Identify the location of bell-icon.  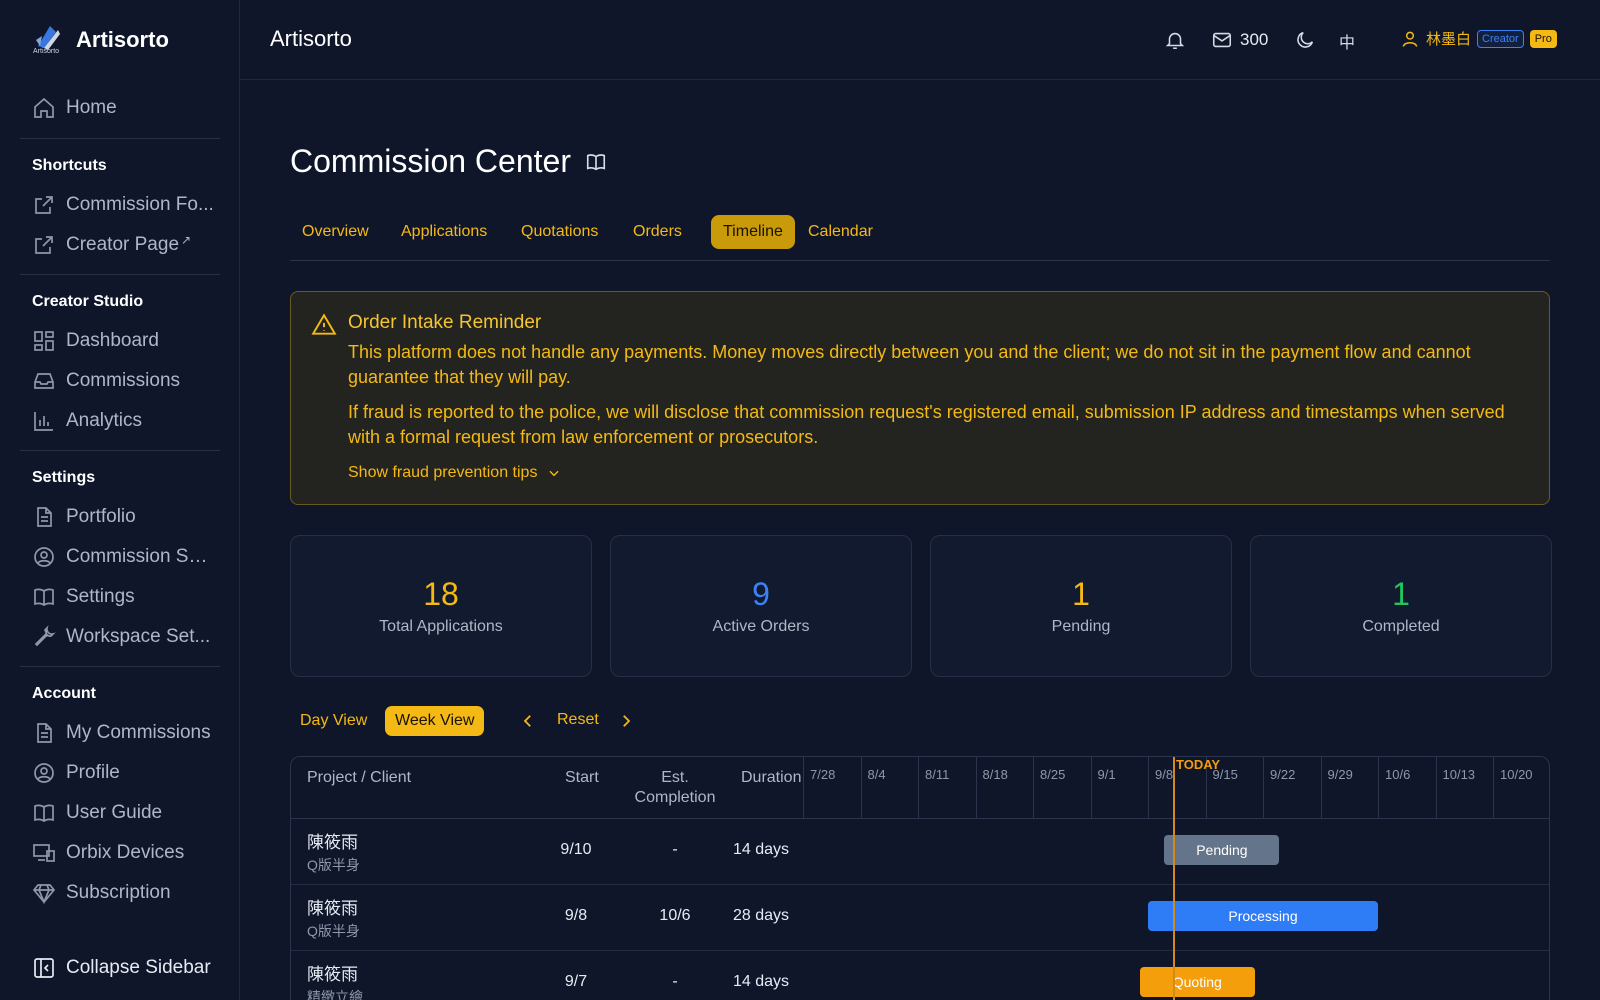
(1175, 40).